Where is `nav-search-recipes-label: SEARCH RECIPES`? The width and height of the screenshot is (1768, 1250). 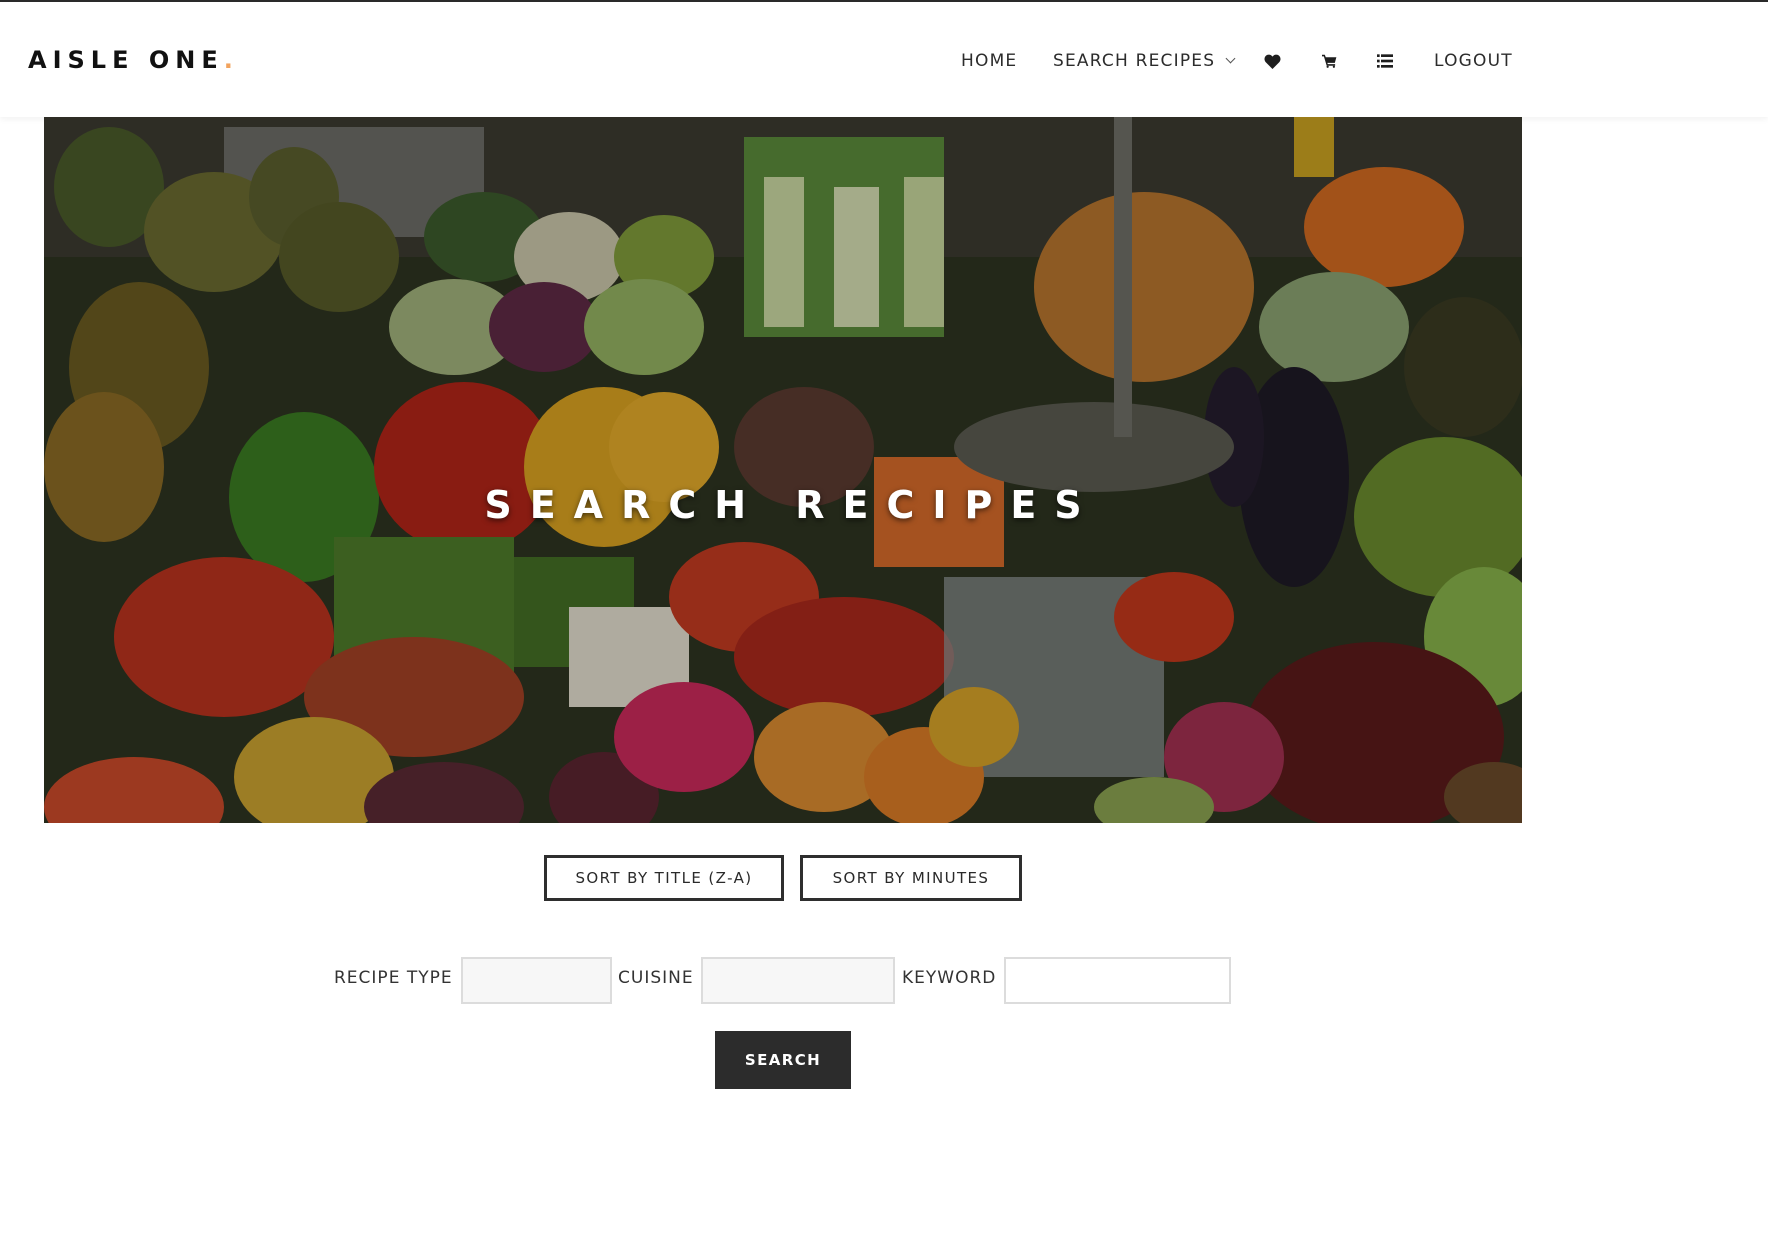 nav-search-recipes-label: SEARCH RECIPES is located at coordinates (1134, 61).